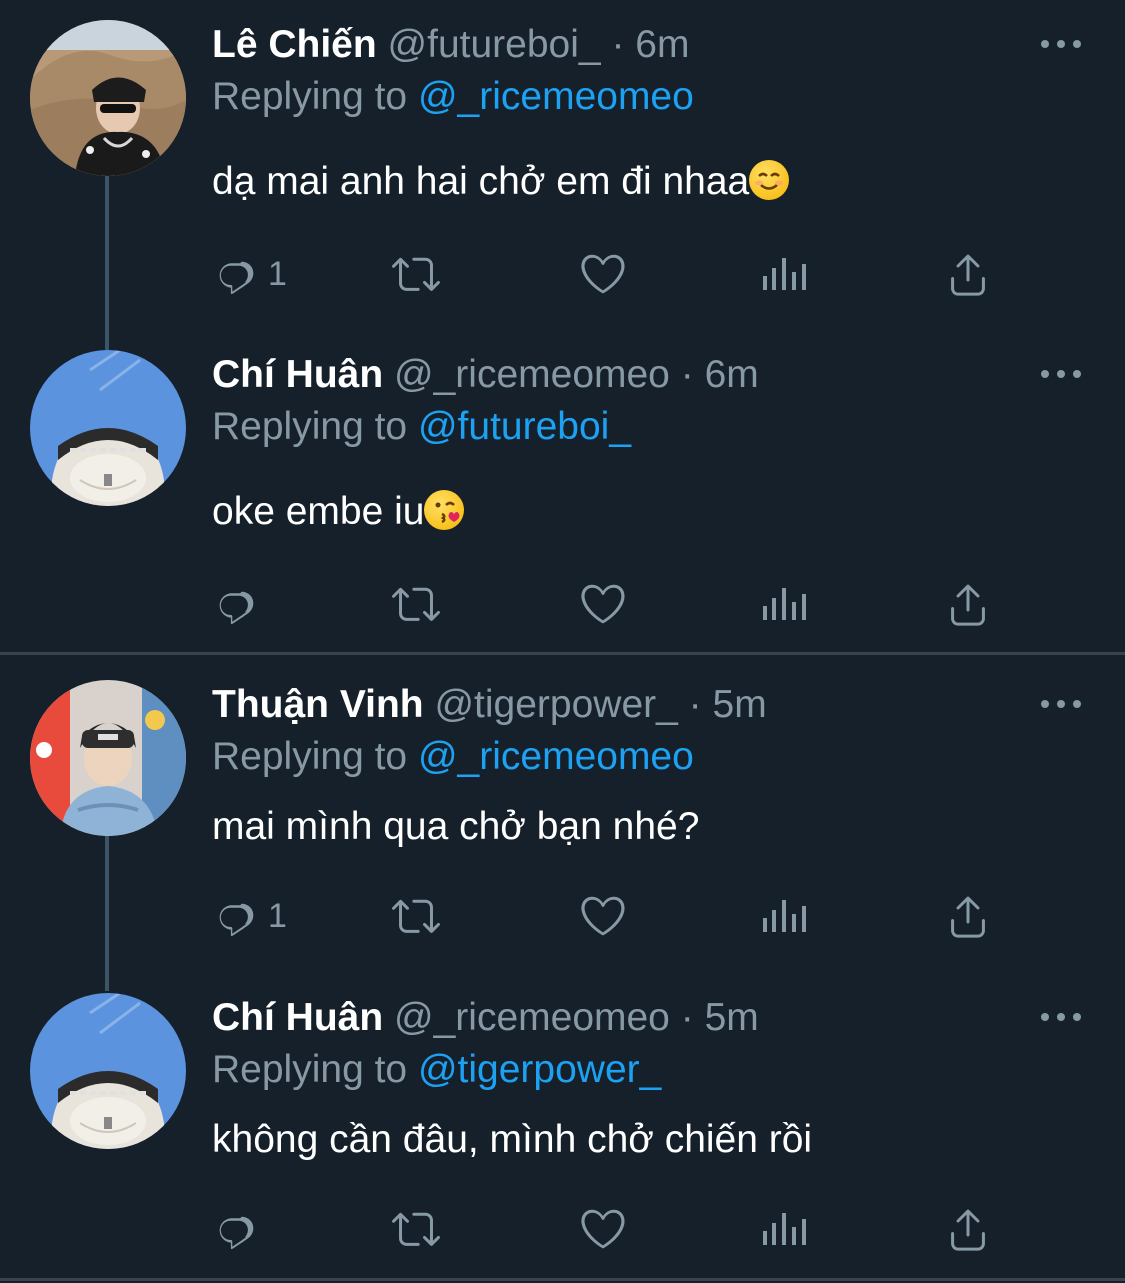 The image size is (1125, 1283). What do you see at coordinates (555, 704) in the screenshot?
I see `username: @tigerpower_` at bounding box center [555, 704].